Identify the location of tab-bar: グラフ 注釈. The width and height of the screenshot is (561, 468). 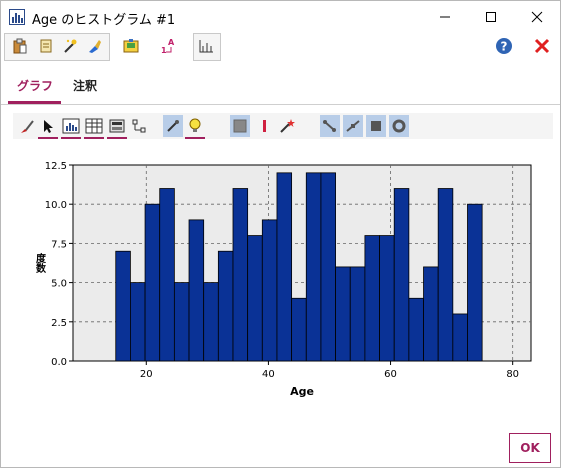
(280, 85).